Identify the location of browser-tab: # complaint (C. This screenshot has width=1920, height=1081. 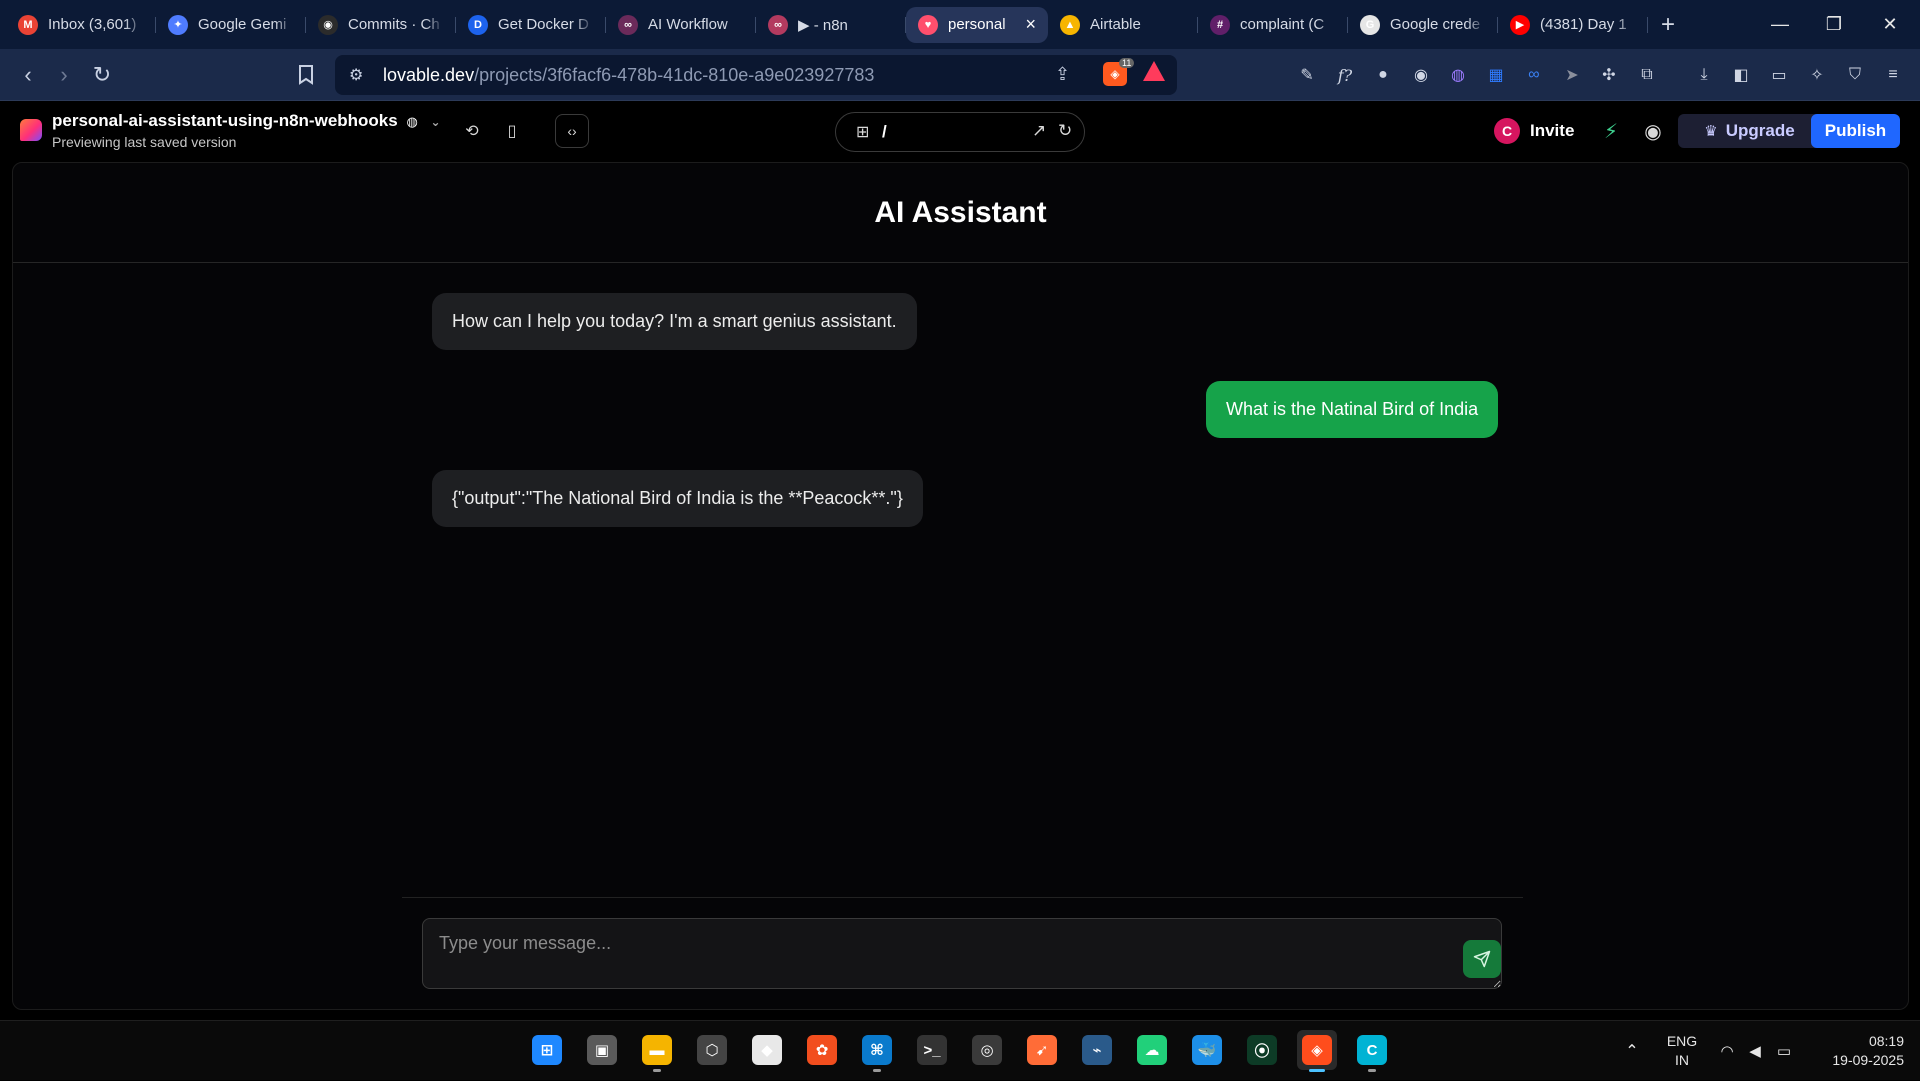
(1273, 25).